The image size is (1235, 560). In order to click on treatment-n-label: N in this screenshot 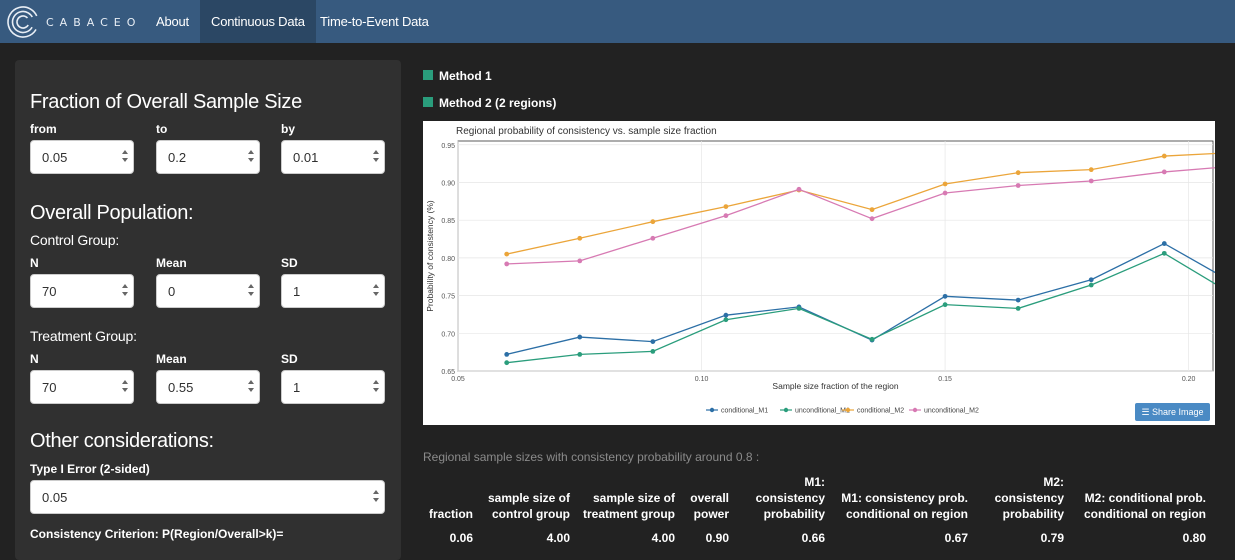, I will do `click(34, 359)`.